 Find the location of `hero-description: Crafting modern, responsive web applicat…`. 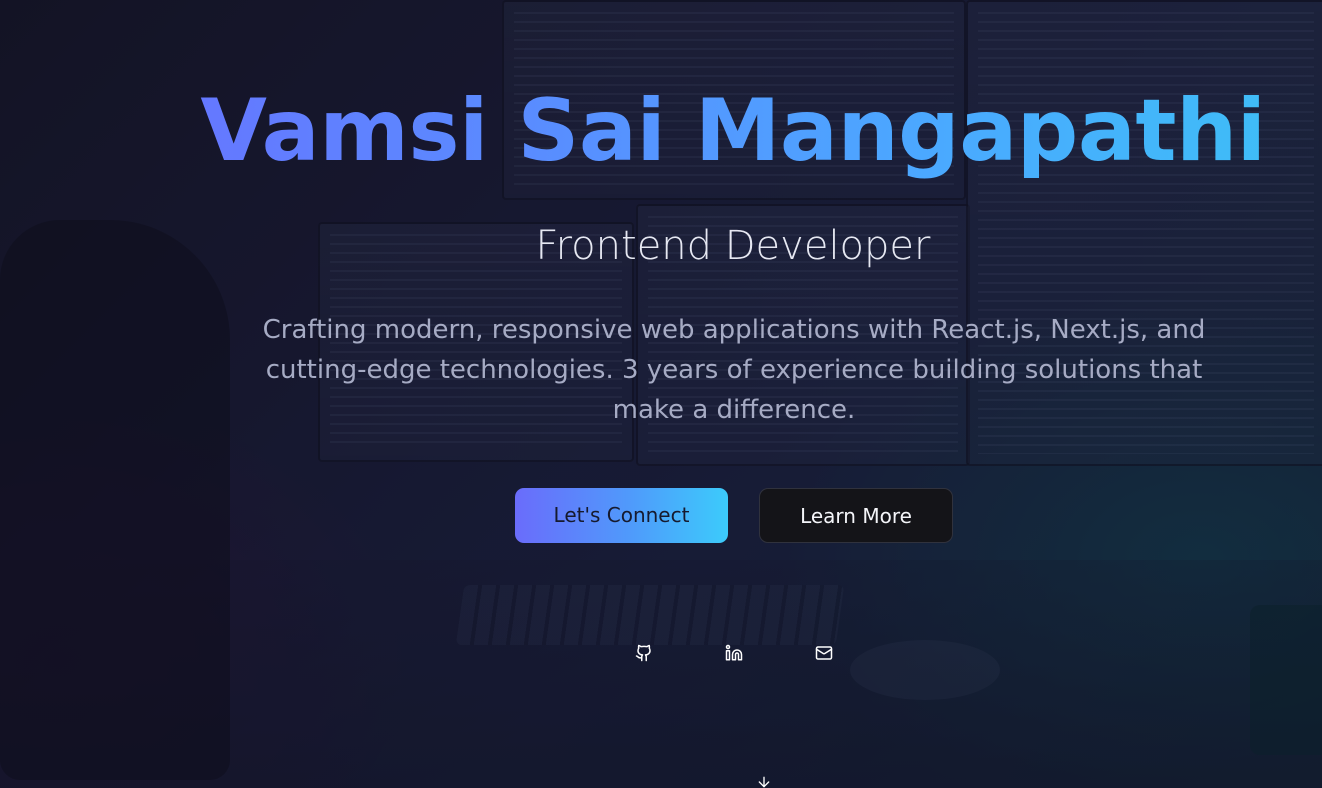

hero-description: Crafting modern, responsive web applicat… is located at coordinates (734, 370).